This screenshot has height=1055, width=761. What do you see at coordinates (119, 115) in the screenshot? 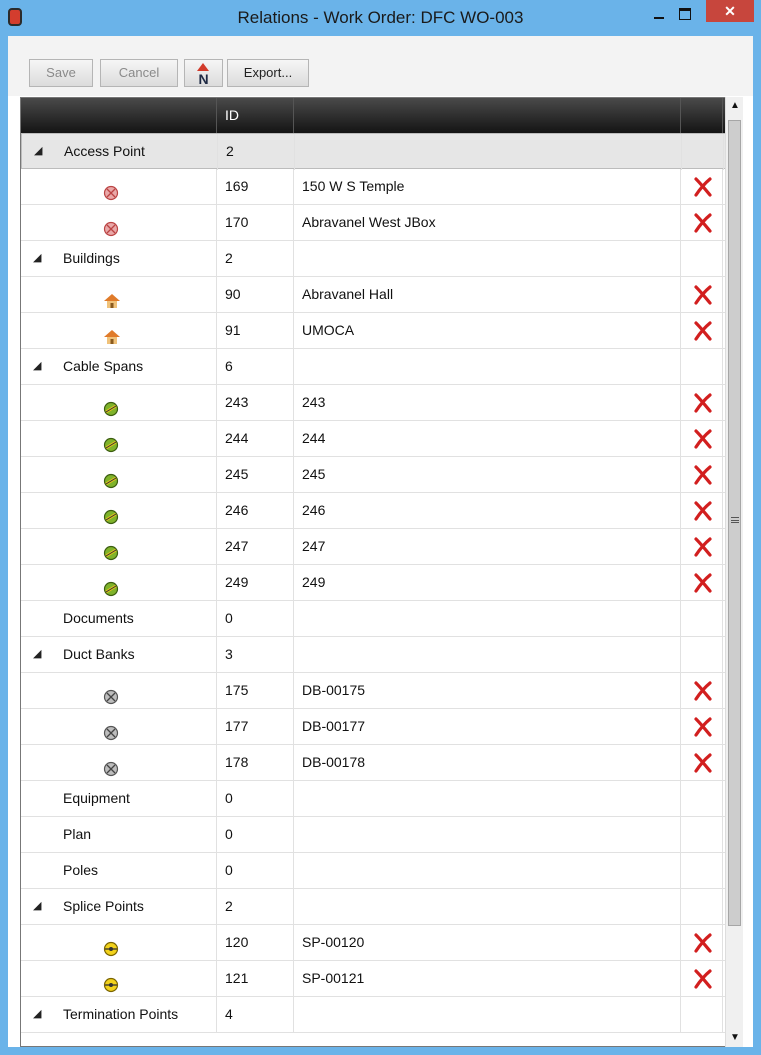
I see `header-expander-column` at bounding box center [119, 115].